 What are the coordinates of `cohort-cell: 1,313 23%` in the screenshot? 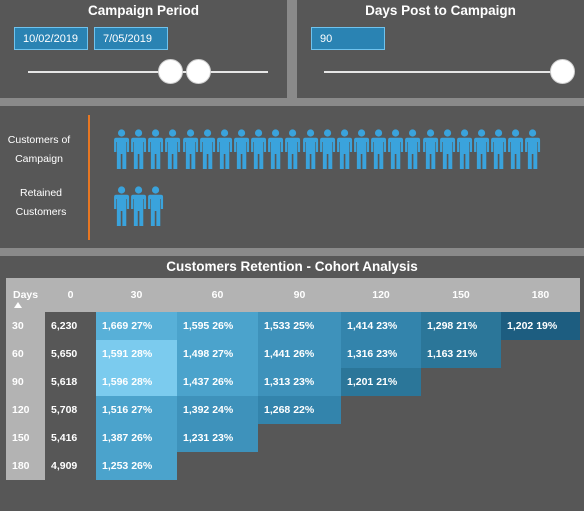 It's located at (299, 382).